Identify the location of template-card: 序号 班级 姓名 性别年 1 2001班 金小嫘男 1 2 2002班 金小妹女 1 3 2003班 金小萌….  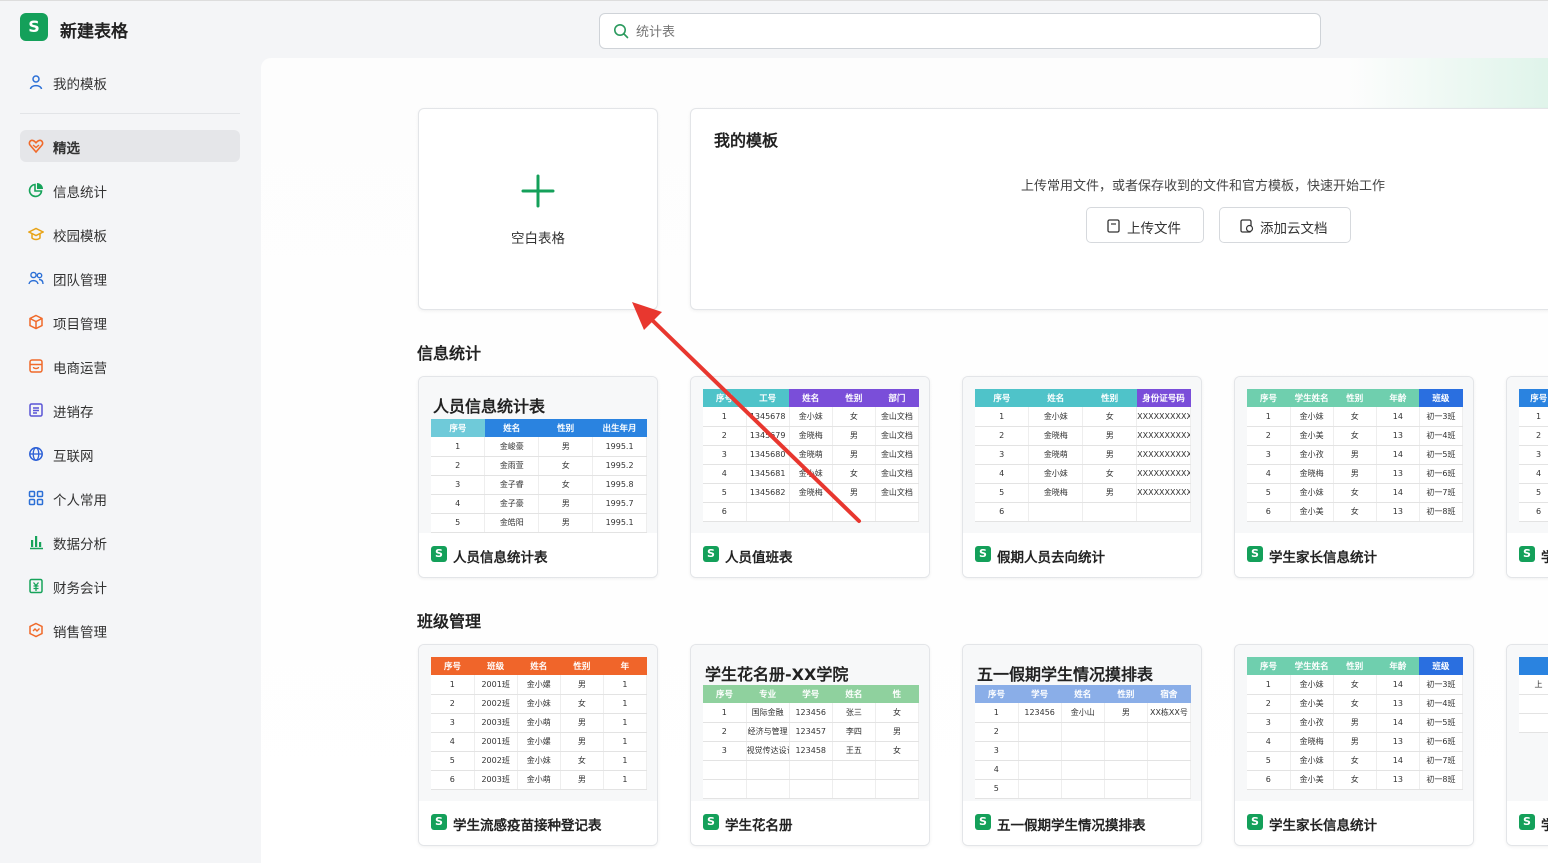
(538, 745).